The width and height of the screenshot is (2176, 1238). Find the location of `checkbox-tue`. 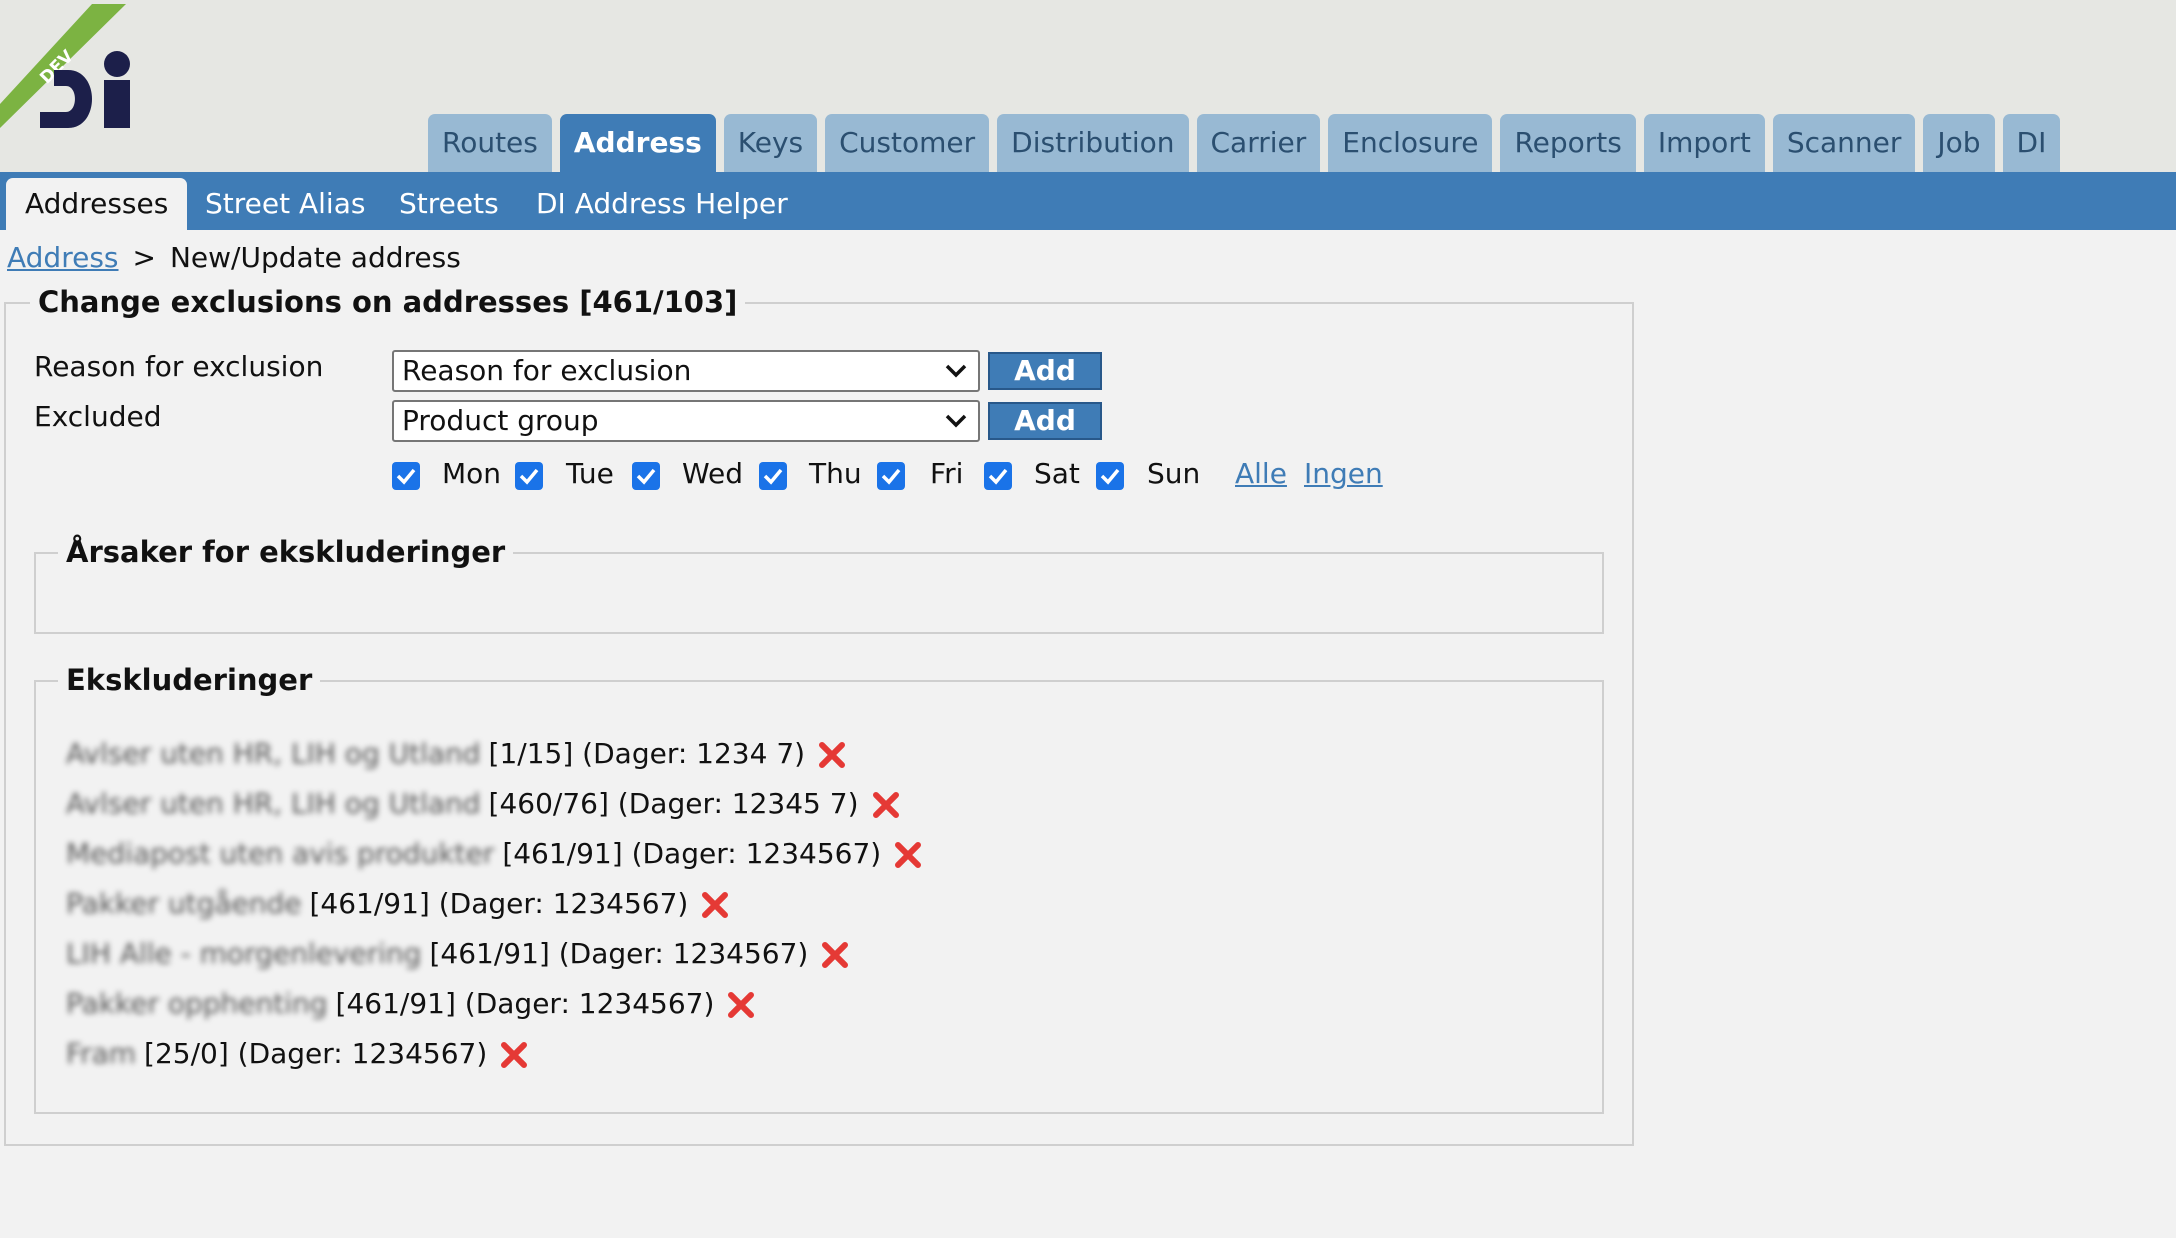

checkbox-tue is located at coordinates (529, 476).